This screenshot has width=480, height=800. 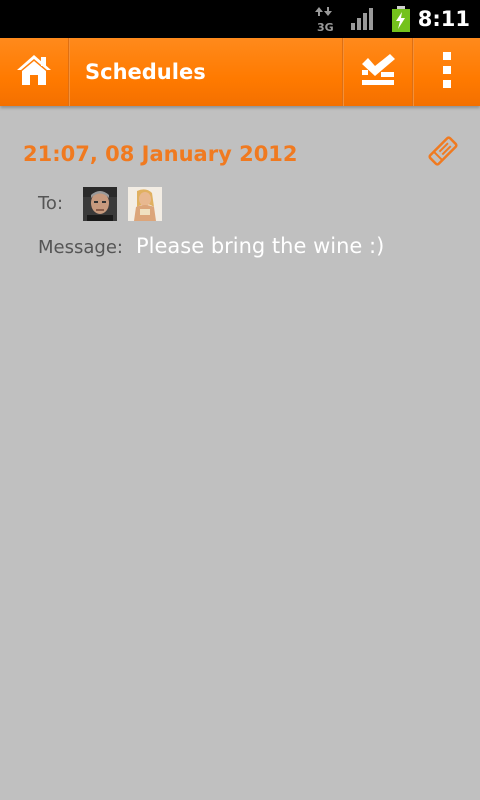 I want to click on message-text: Please bring the wine :), so click(x=260, y=246).